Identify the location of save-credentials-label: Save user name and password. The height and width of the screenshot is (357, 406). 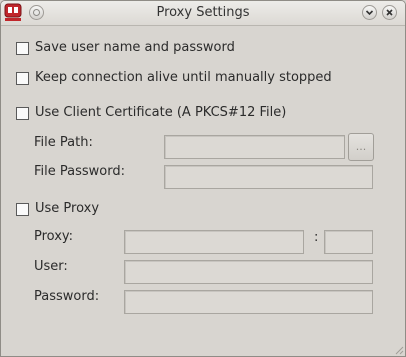
(135, 47).